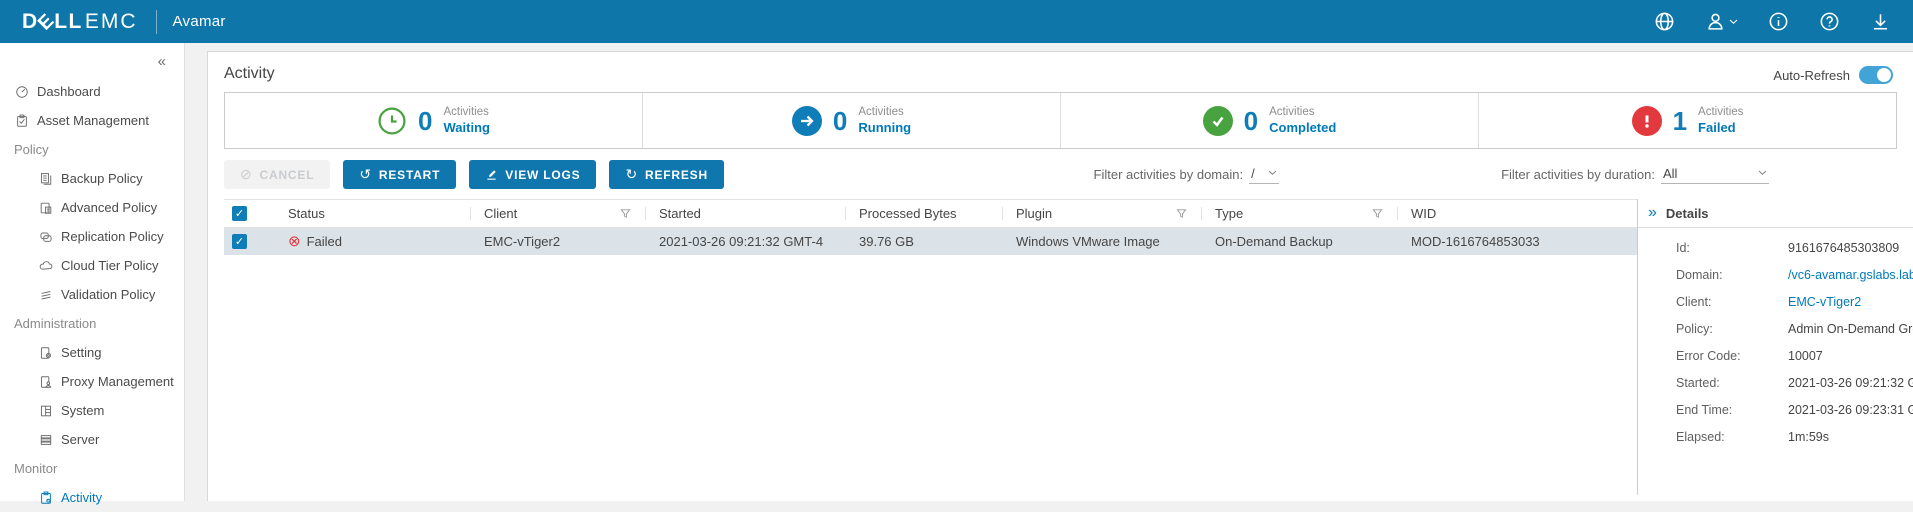 This screenshot has height=512, width=1913. I want to click on restart-icon: ↺, so click(365, 174).